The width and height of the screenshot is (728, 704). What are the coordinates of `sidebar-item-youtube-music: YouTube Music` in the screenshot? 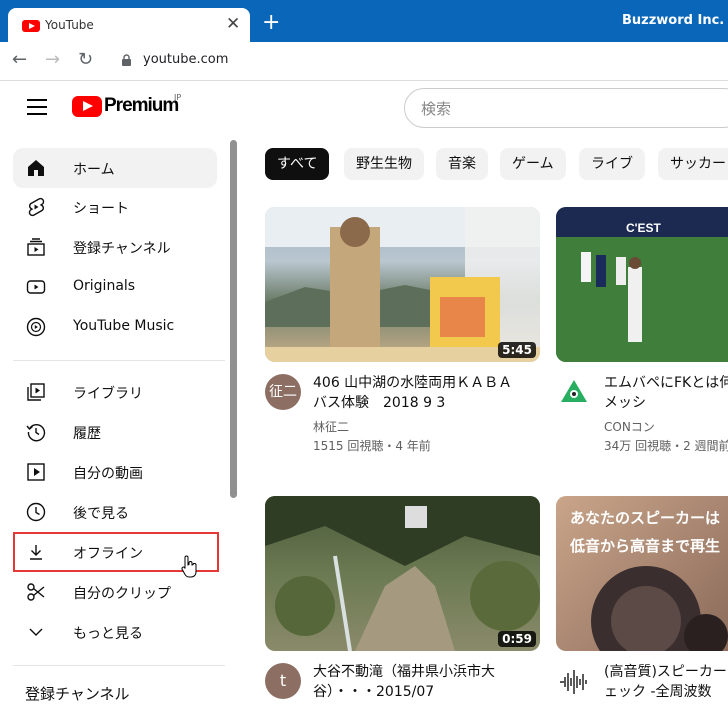 It's located at (115, 327).